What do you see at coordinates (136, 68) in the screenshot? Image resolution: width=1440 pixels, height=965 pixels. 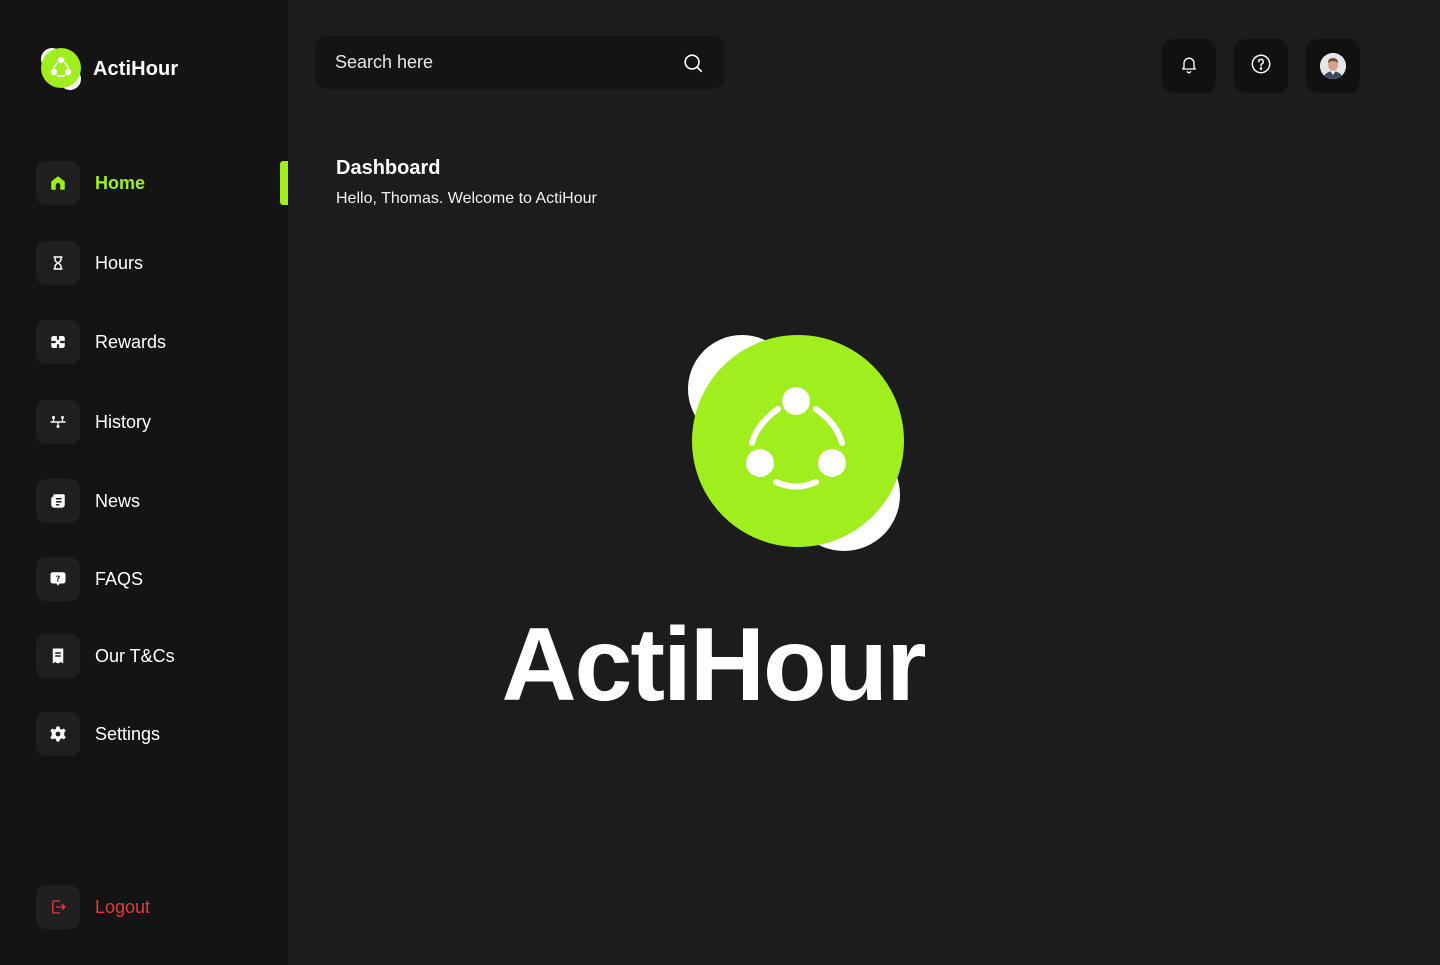 I see `brand-name: ActiHour` at bounding box center [136, 68].